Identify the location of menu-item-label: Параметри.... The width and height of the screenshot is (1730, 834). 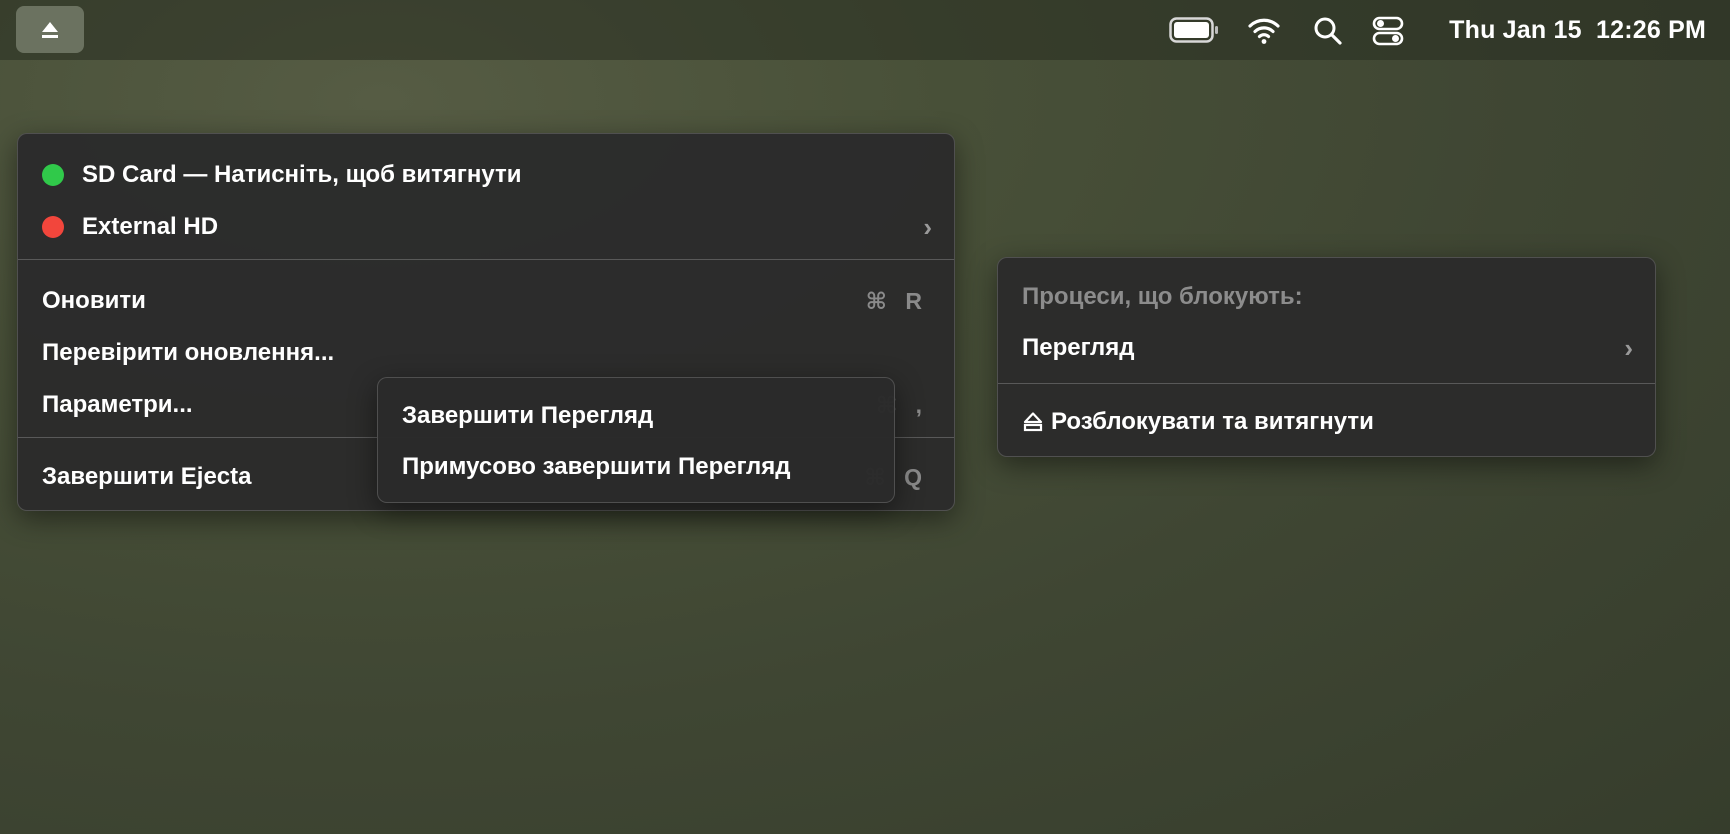
(117, 404).